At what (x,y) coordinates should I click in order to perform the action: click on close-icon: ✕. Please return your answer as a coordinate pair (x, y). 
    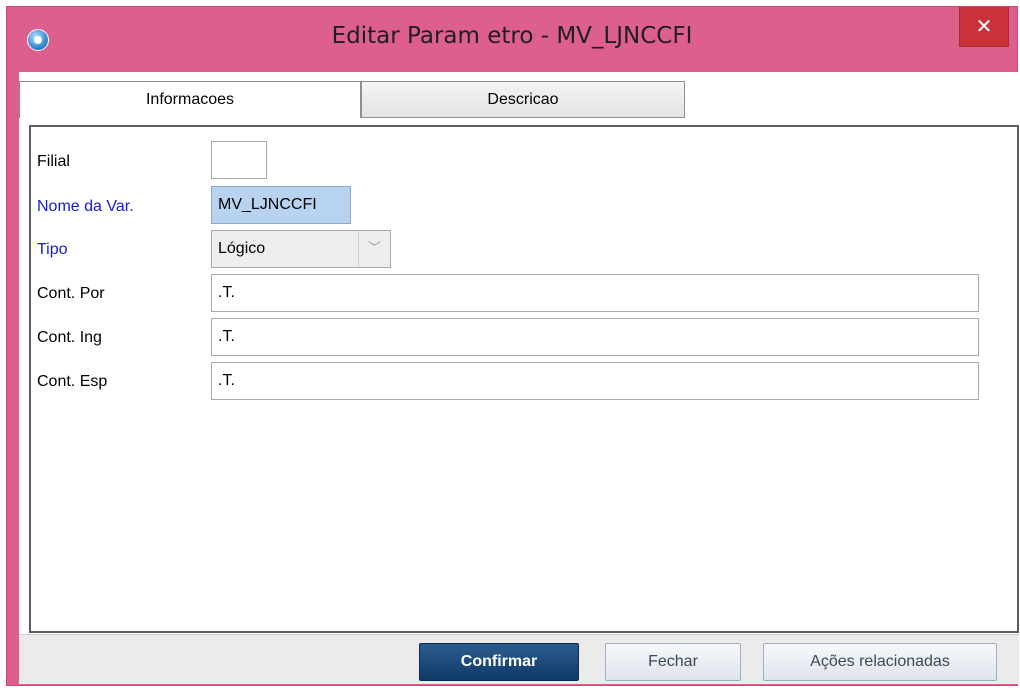
    Looking at the image, I should click on (984, 26).